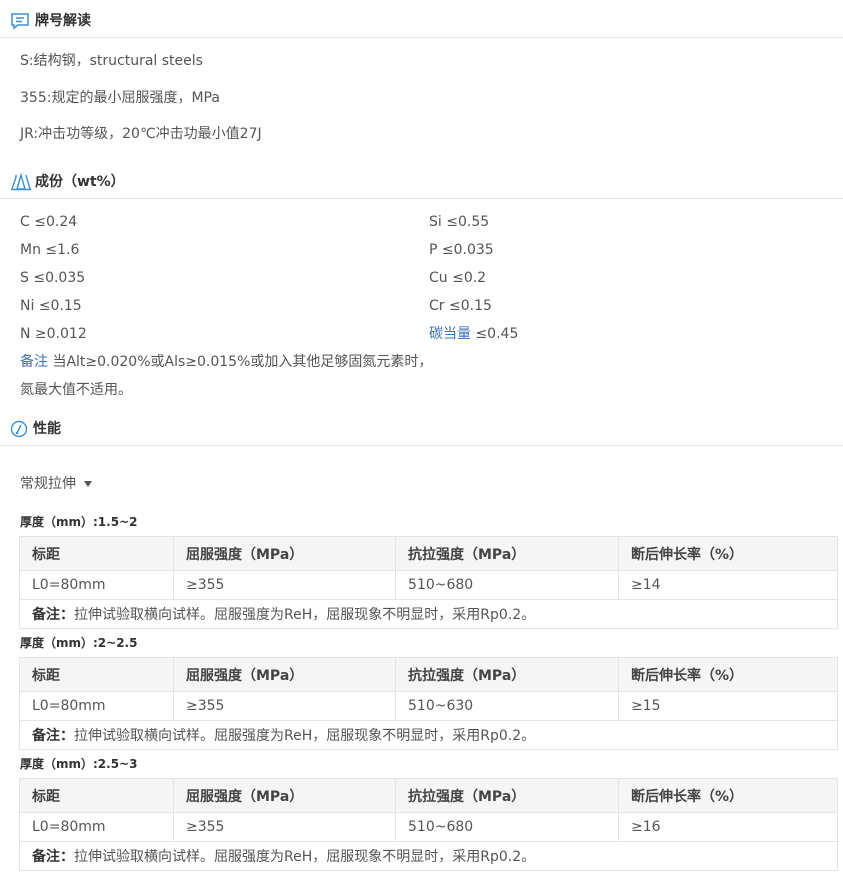 The image size is (843, 876). I want to click on cell-elongation: ≥16, so click(728, 827).